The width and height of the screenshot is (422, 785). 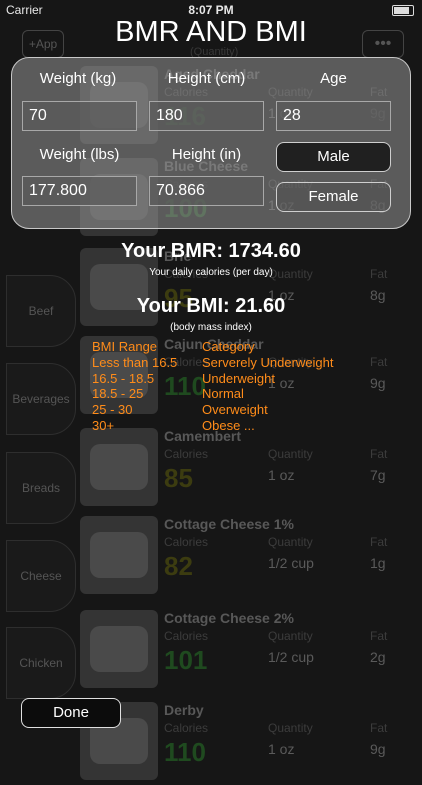 What do you see at coordinates (223, 394) in the screenshot?
I see `bmi-category-cell: Normal` at bounding box center [223, 394].